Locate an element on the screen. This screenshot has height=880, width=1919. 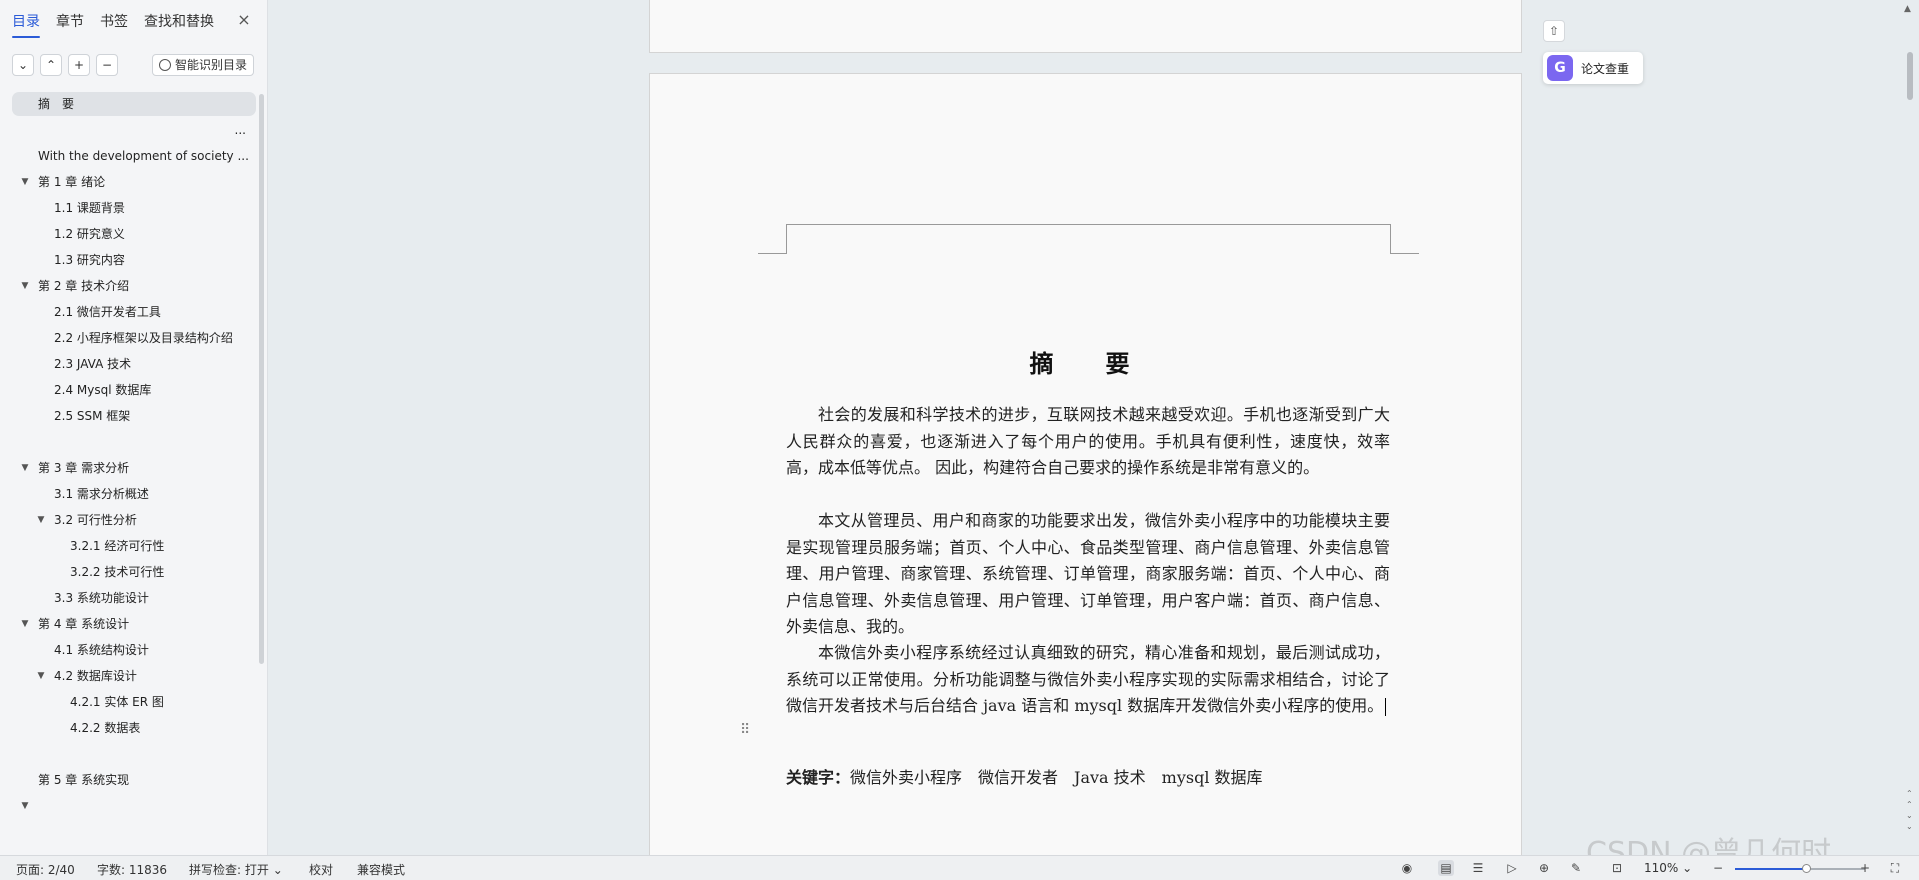
keyword: Java 技术 is located at coordinates (1110, 777).